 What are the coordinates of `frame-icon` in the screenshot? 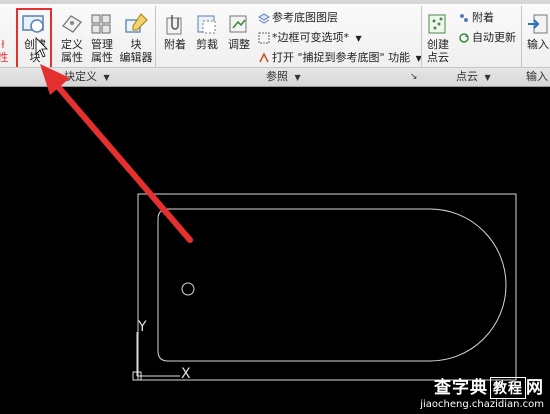 It's located at (264, 38).